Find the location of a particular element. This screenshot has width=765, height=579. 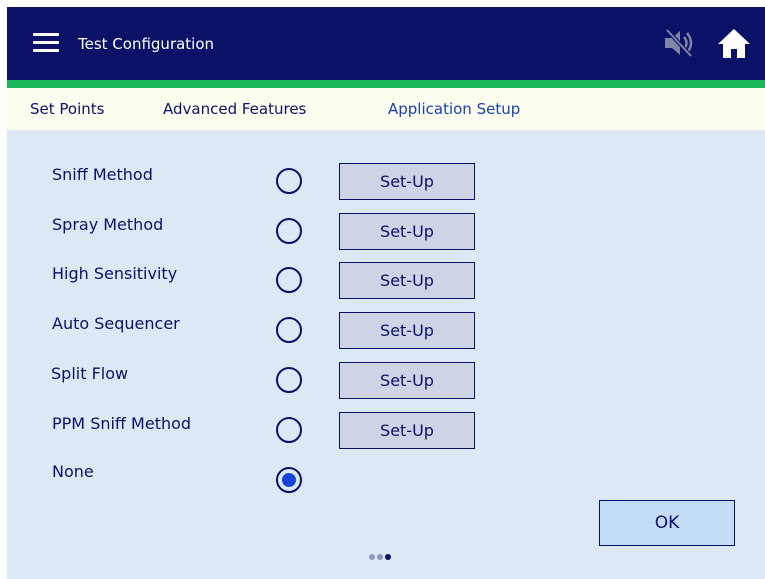

ppm-sniff-method-radio is located at coordinates (289, 430).